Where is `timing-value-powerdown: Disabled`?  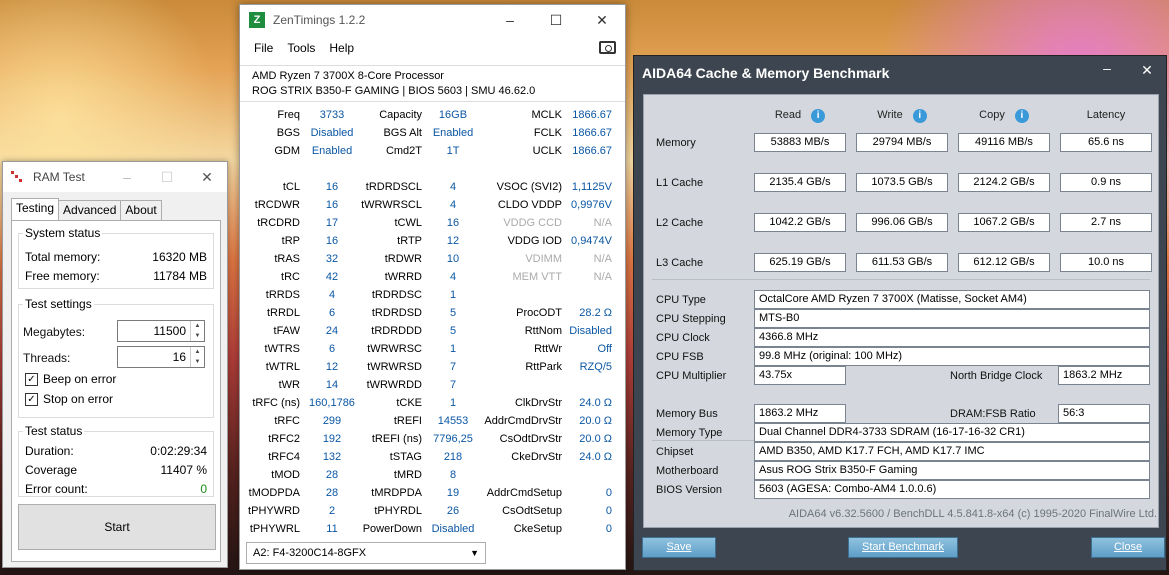 timing-value-powerdown: Disabled is located at coordinates (453, 529).